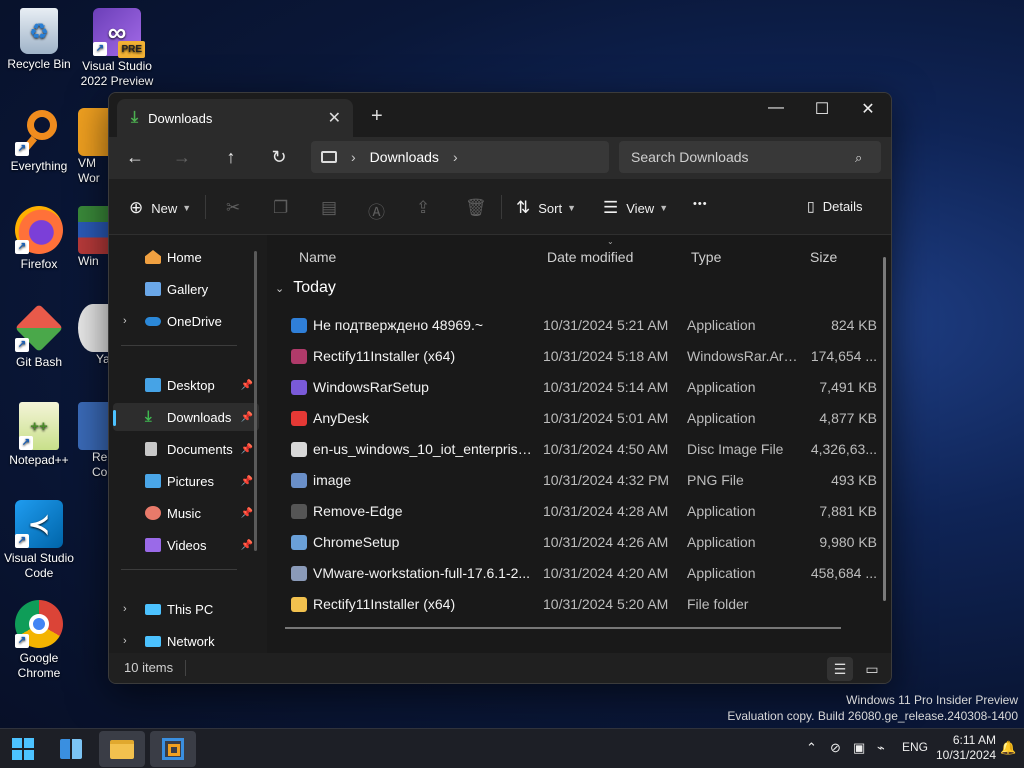  I want to click on desktop-icon-label: VM Wor, so click(89, 170).